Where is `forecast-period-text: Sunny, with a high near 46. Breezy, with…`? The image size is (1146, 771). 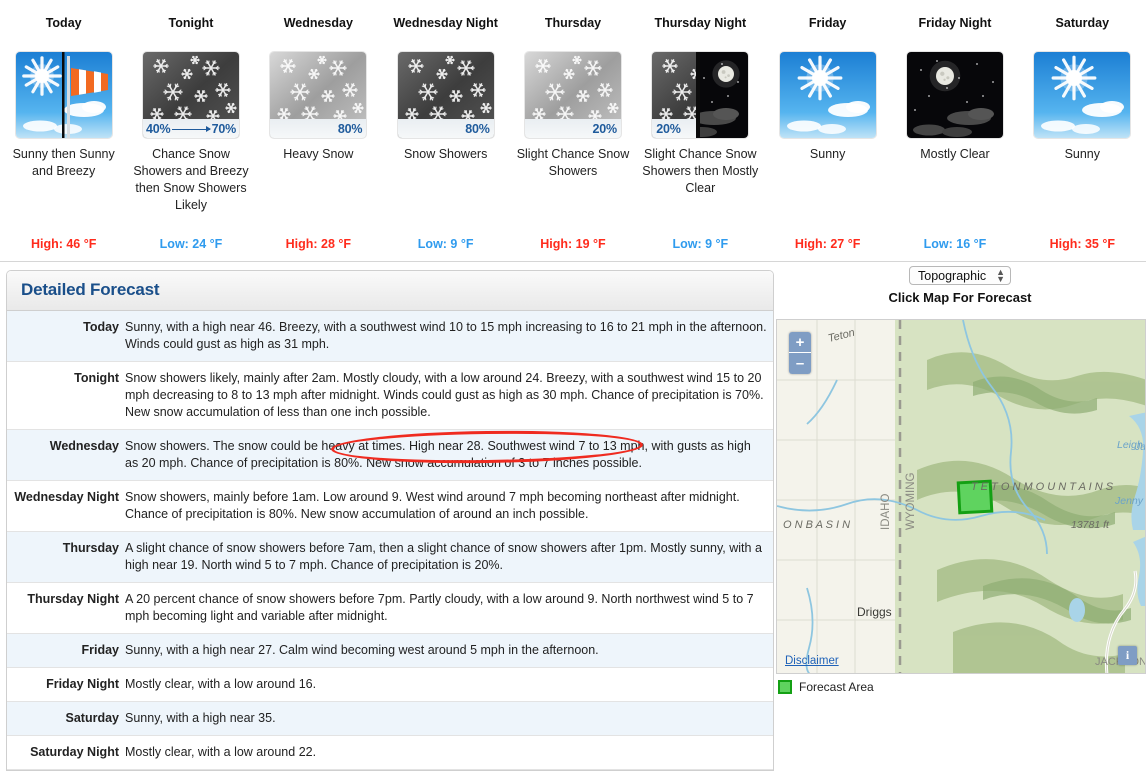
forecast-period-text: Sunny, with a high near 46. Breezy, with… is located at coordinates (449, 336).